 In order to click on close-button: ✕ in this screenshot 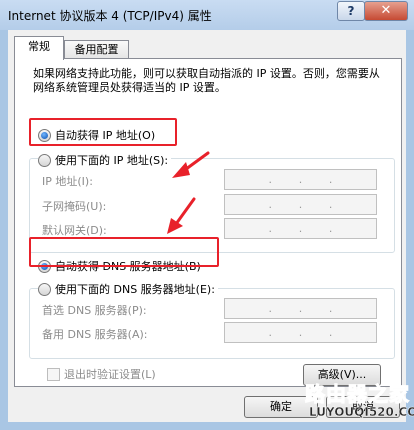, I will do `click(386, 11)`.